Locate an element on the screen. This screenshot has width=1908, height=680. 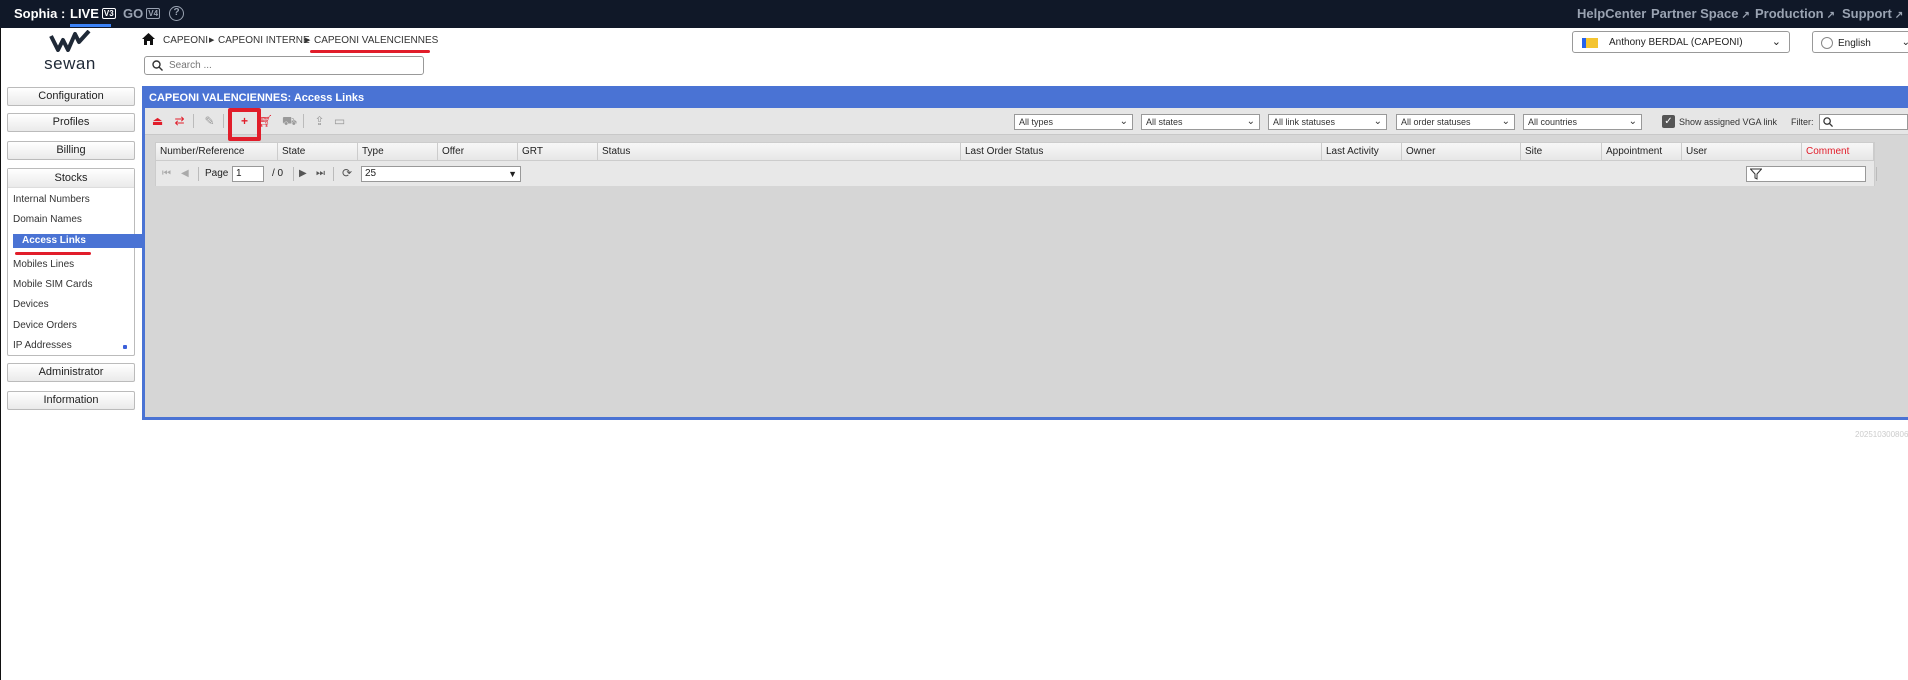
breadcrumb-annotation-underline is located at coordinates (370, 51).